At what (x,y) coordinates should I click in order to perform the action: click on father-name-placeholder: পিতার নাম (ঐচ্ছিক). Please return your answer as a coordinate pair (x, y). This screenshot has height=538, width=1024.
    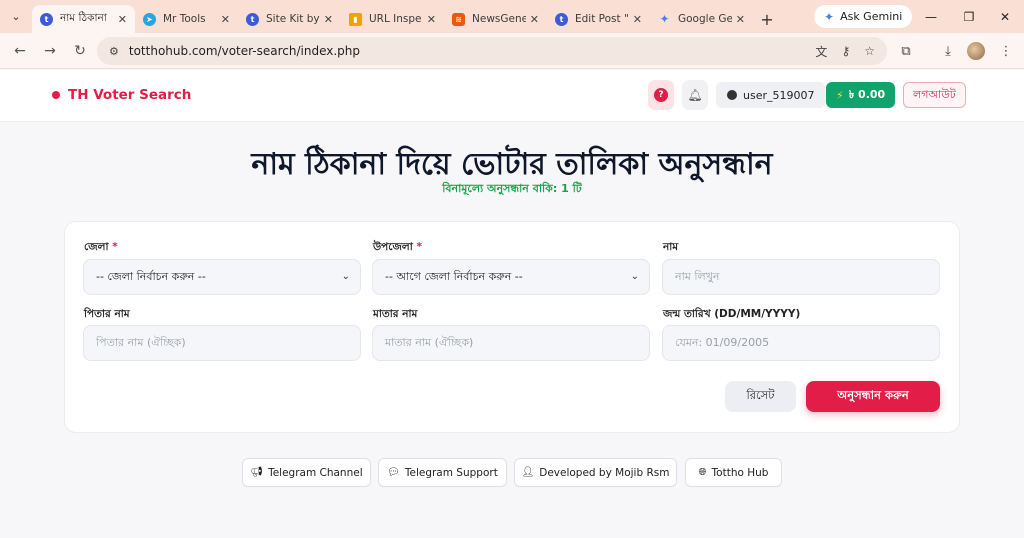
    Looking at the image, I should click on (141, 342).